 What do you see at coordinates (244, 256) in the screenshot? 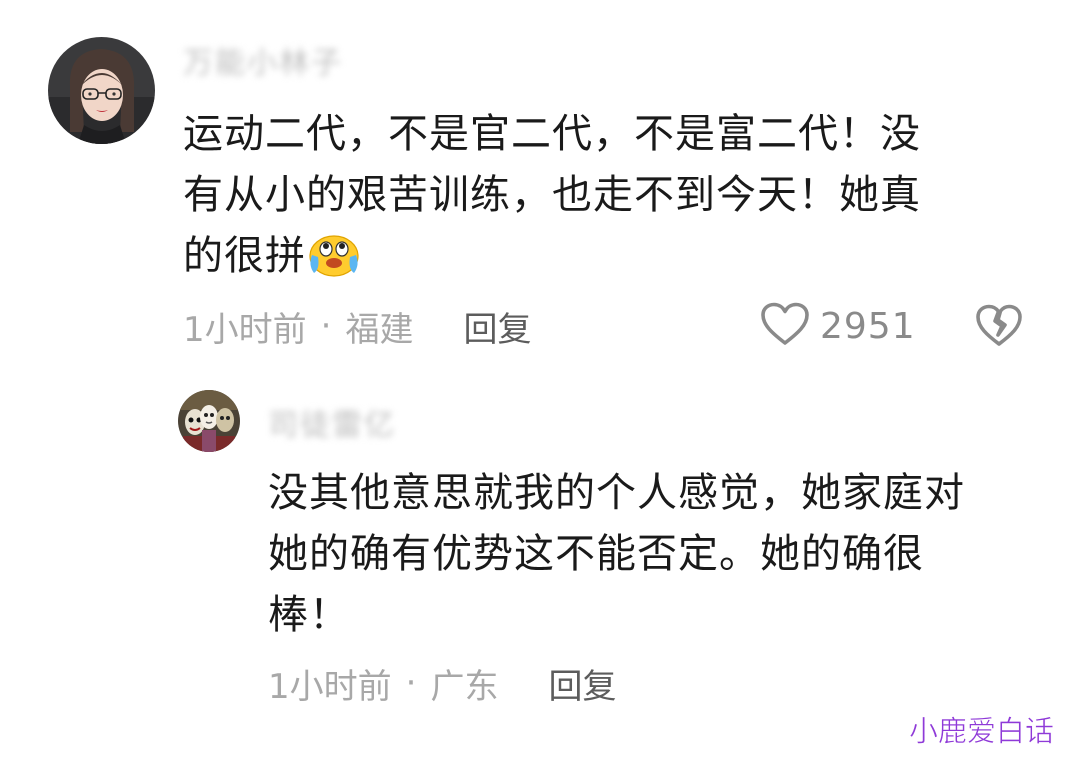
I see `comment-line-text: 的很拼` at bounding box center [244, 256].